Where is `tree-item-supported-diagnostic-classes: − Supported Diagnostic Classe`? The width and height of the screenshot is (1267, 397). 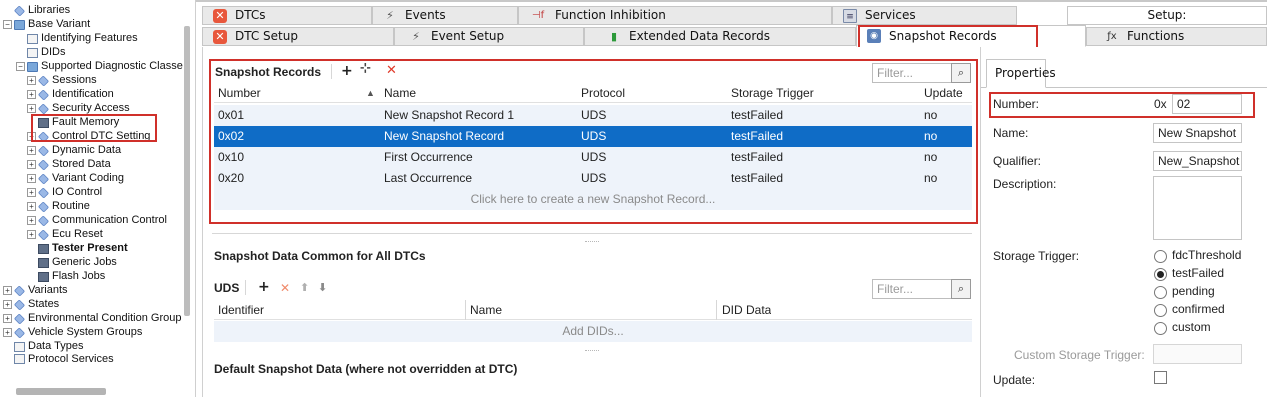
tree-item-supported-diagnostic-classes: − Supported Diagnostic Classe is located at coordinates (99, 66).